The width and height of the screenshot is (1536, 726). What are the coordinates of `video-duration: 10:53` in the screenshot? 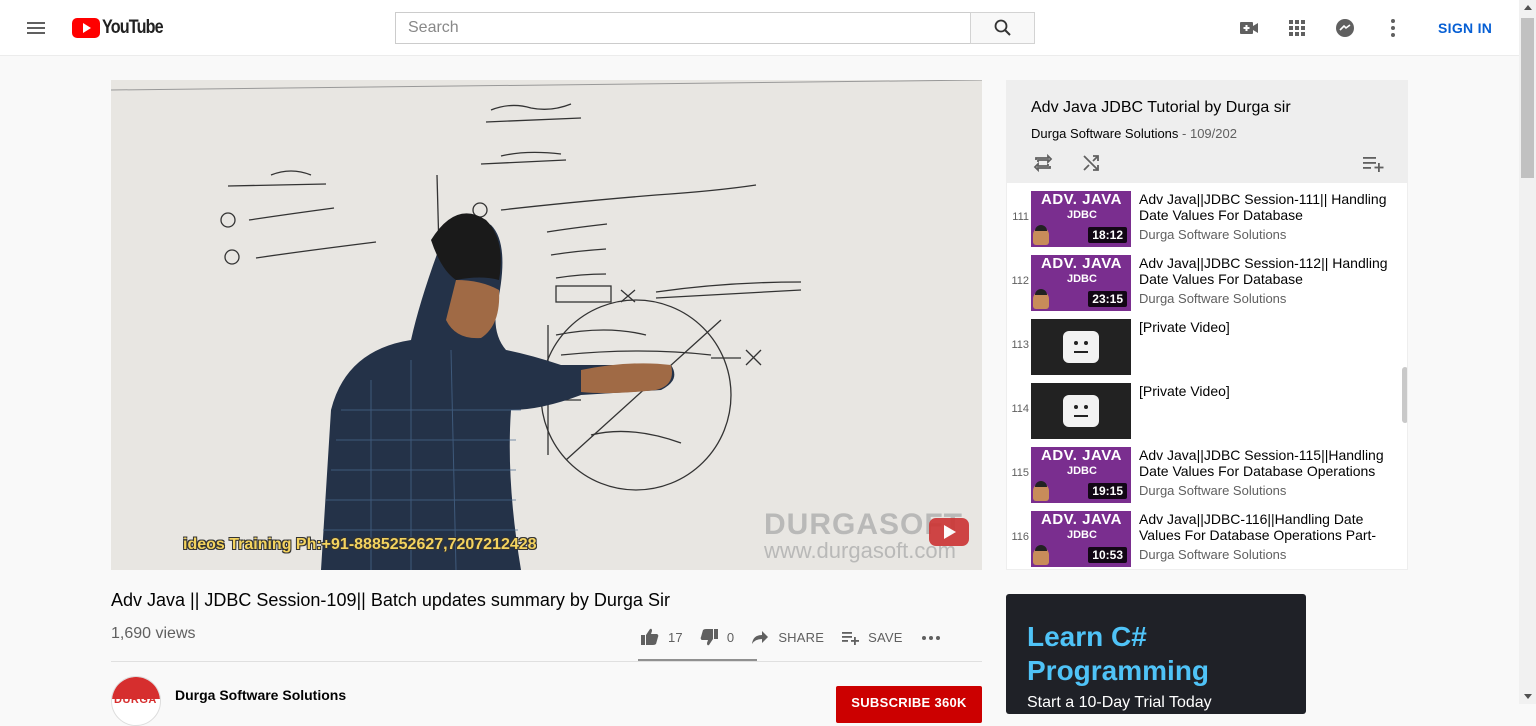 It's located at (1107, 555).